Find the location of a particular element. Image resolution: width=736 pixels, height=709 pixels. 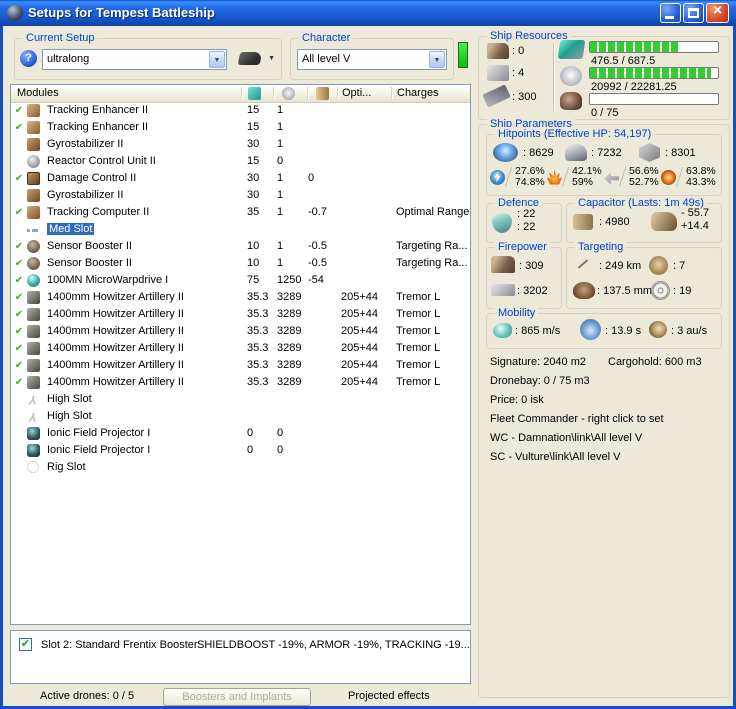

table-row: Rig Slot is located at coordinates (240, 467).